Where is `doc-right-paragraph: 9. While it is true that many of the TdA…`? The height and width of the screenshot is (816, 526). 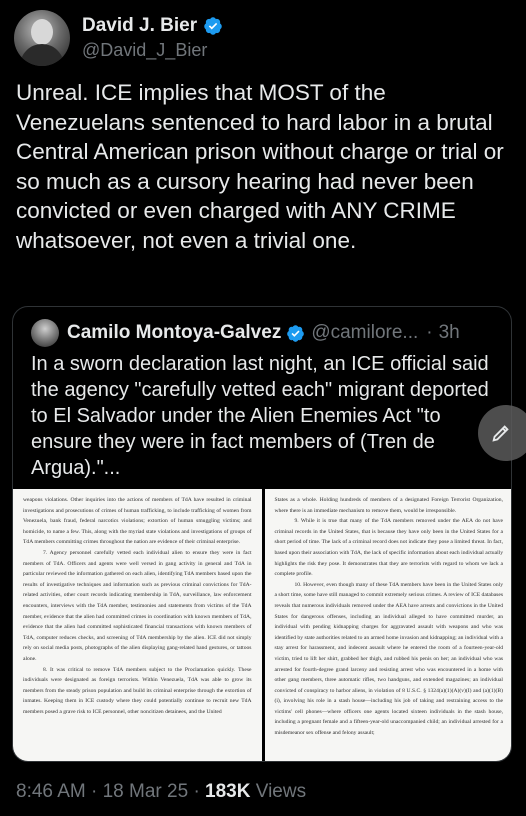
doc-right-paragraph: 9. While it is true that many of the TdA… is located at coordinates (389, 548).